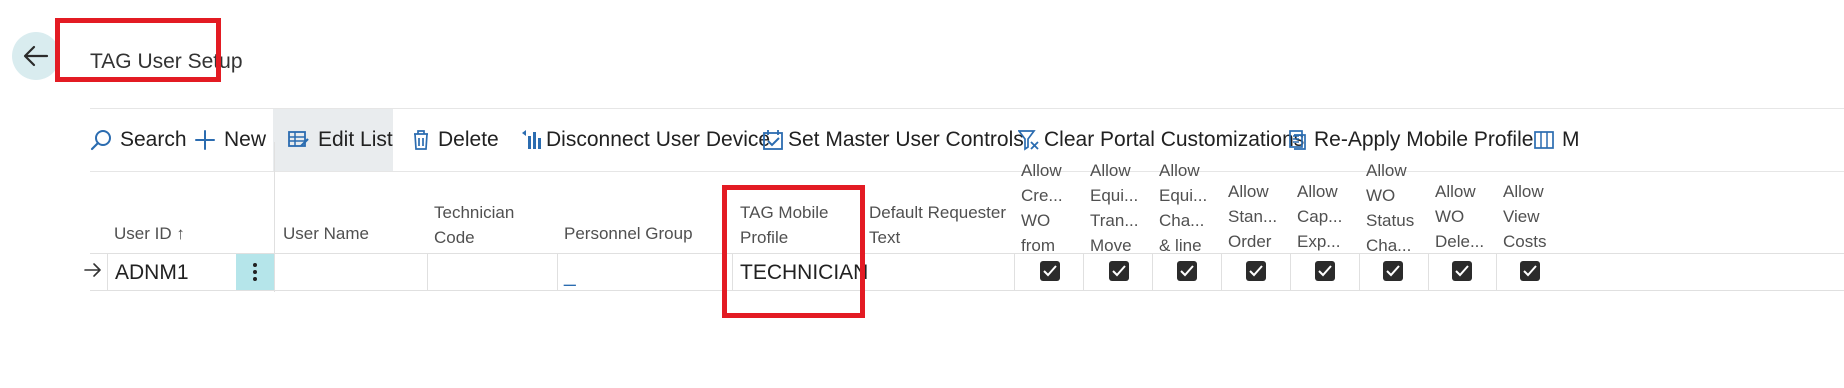 The image size is (1844, 388). I want to click on col-header-allow-equip-transfer: Allow Equi... Tran... Move, so click(1114, 208).